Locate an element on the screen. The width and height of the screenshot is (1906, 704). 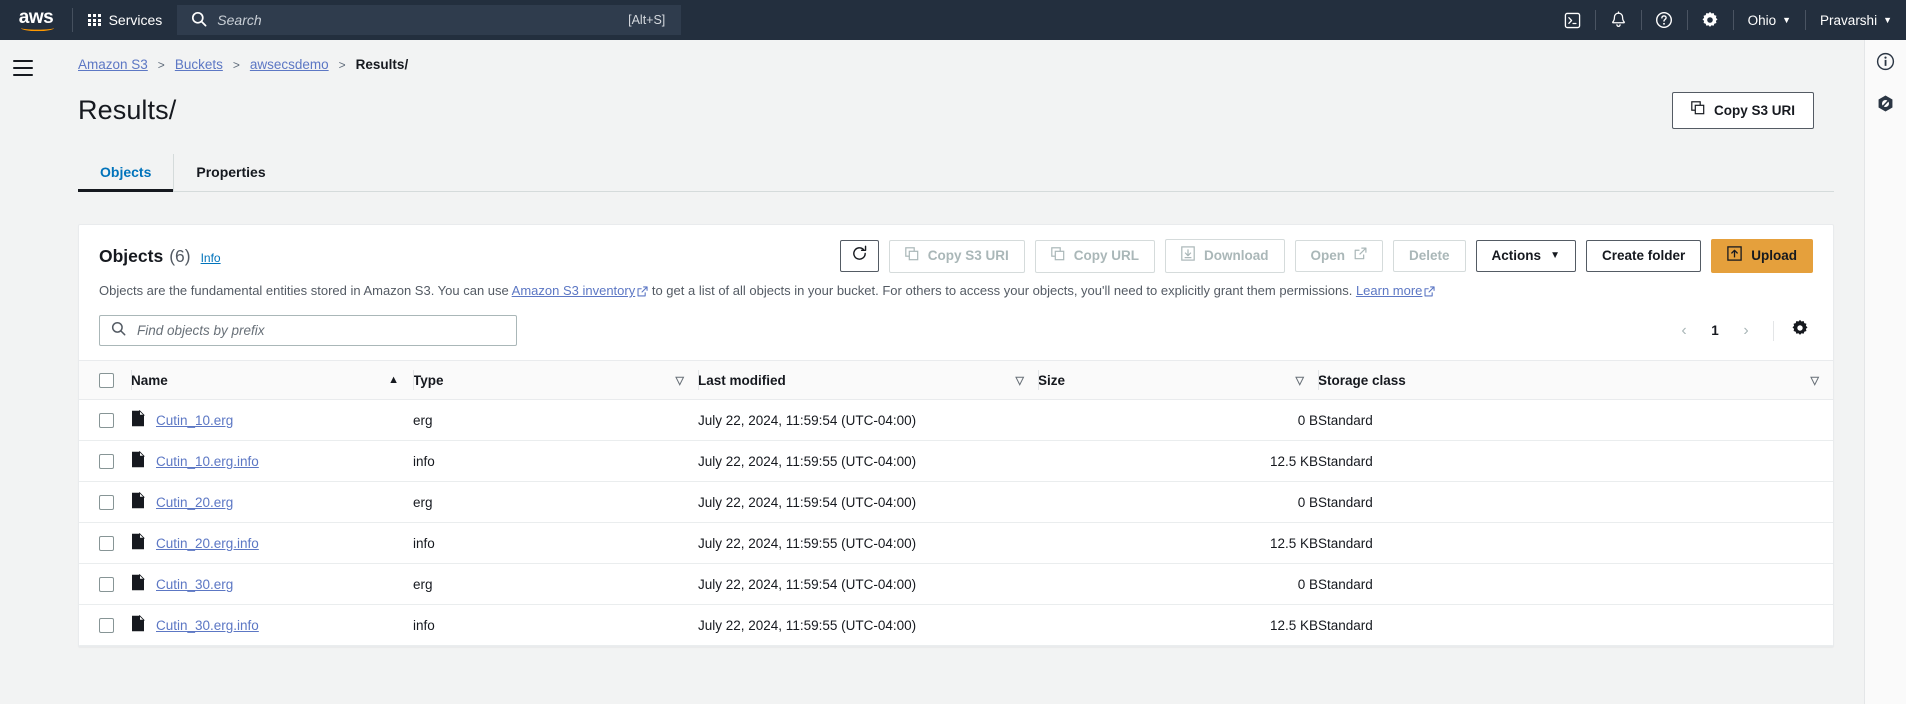
global-search-input: Search [Alt+S] is located at coordinates (429, 20).